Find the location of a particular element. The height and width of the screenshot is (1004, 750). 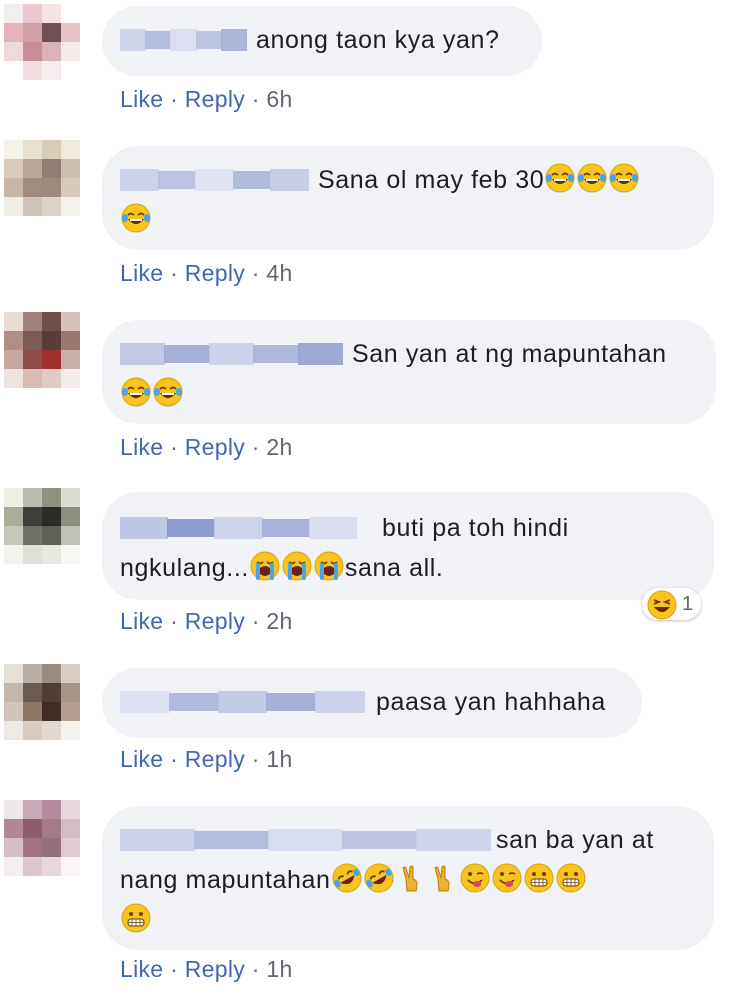

comment-timestamp: 6h is located at coordinates (279, 99).